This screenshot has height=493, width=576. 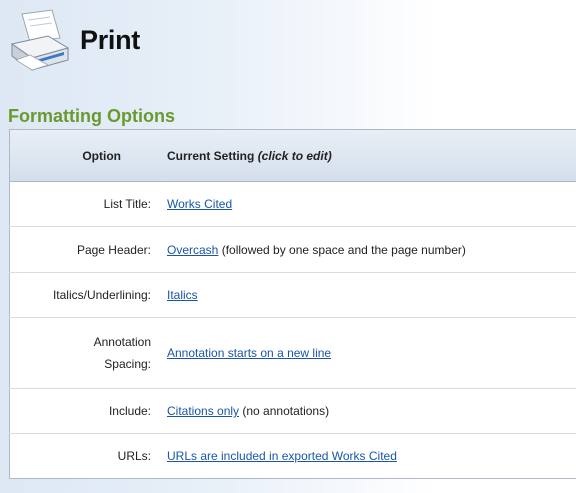 I want to click on table-row: Include: Citations only (no annotations), so click(x=292, y=411).